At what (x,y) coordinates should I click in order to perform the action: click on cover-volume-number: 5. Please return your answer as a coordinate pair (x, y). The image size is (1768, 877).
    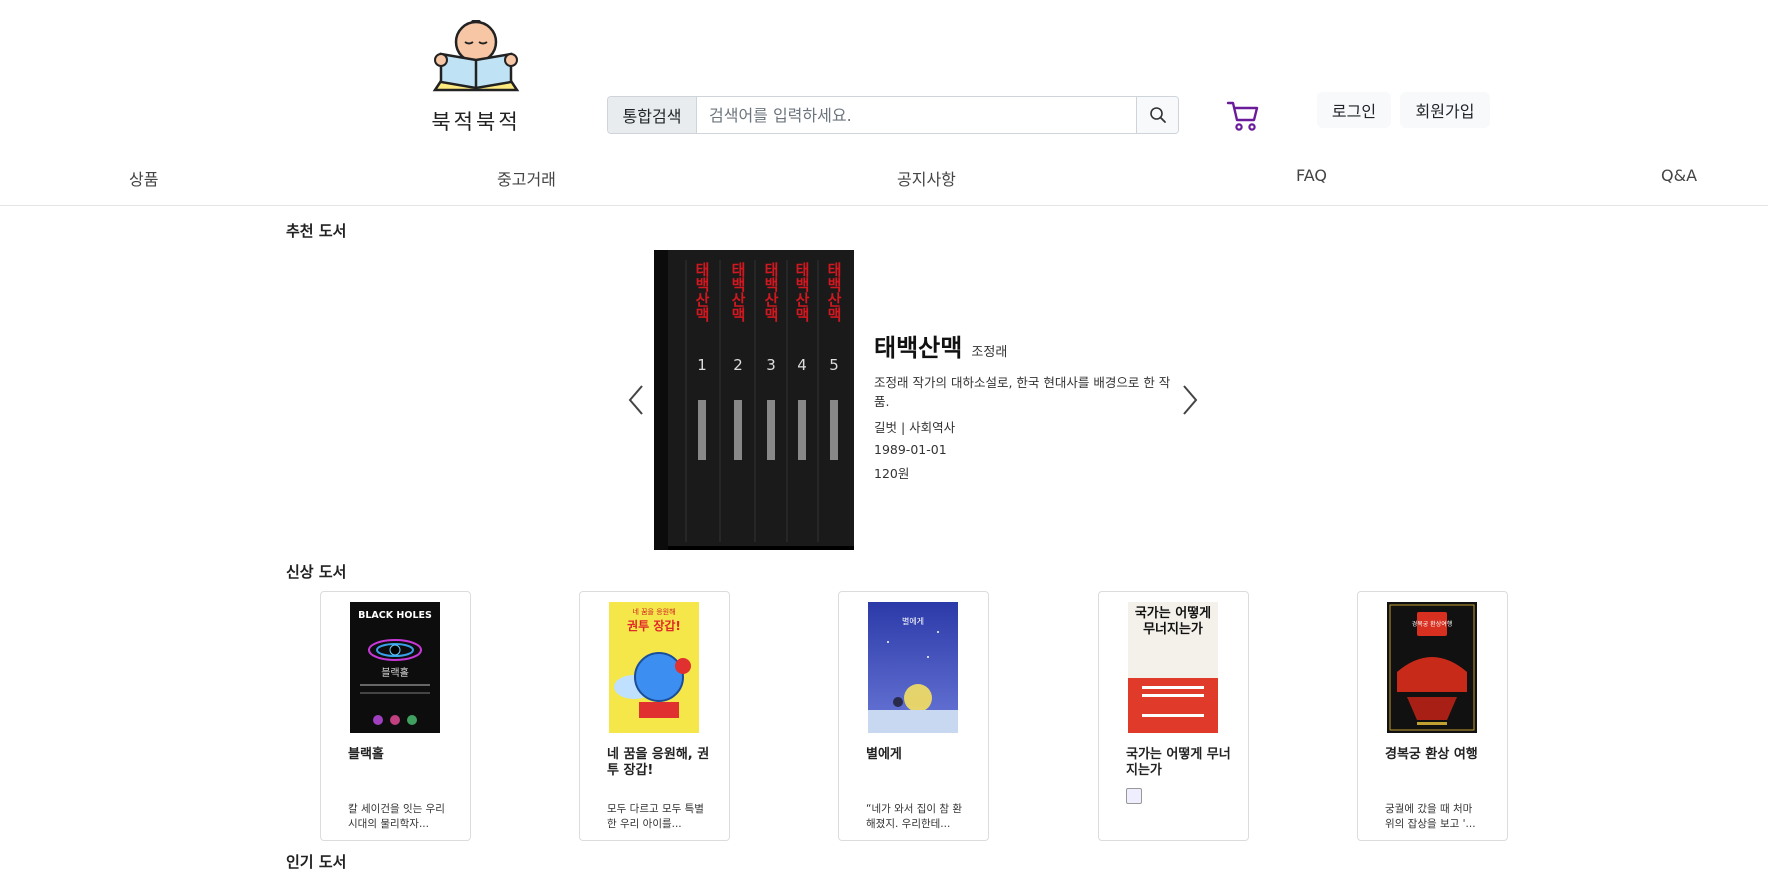
    Looking at the image, I should click on (834, 365).